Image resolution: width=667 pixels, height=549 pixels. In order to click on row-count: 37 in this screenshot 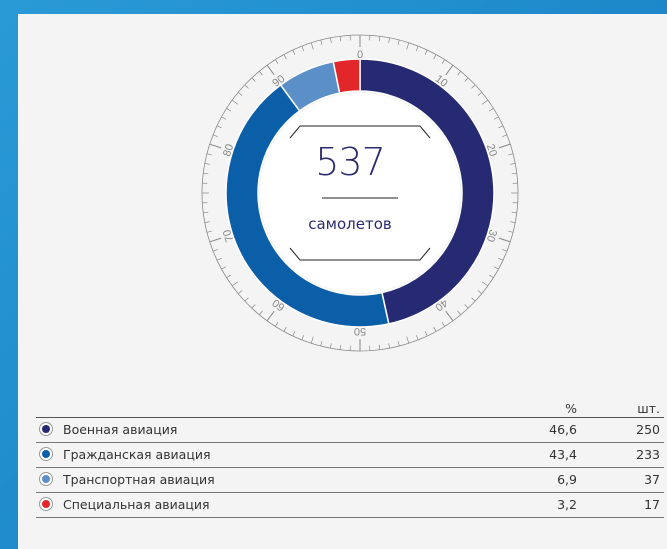, I will do `click(652, 479)`.